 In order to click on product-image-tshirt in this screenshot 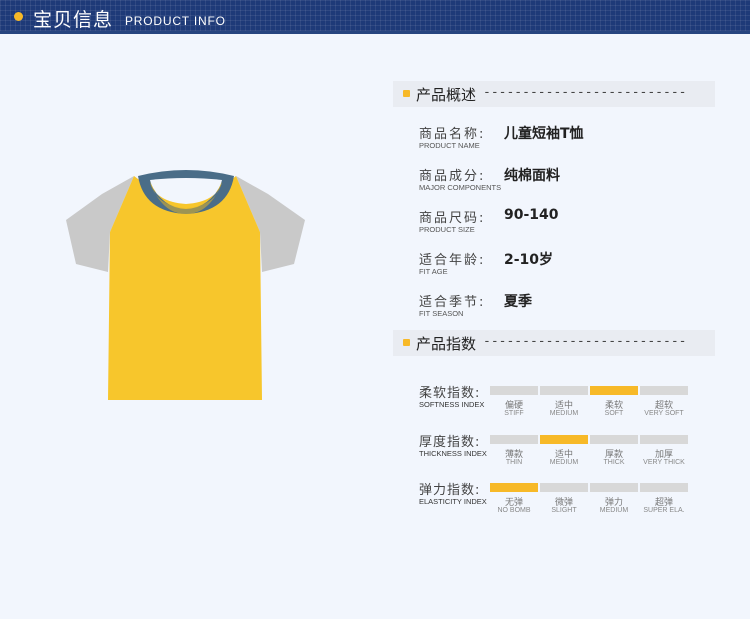, I will do `click(185, 285)`.